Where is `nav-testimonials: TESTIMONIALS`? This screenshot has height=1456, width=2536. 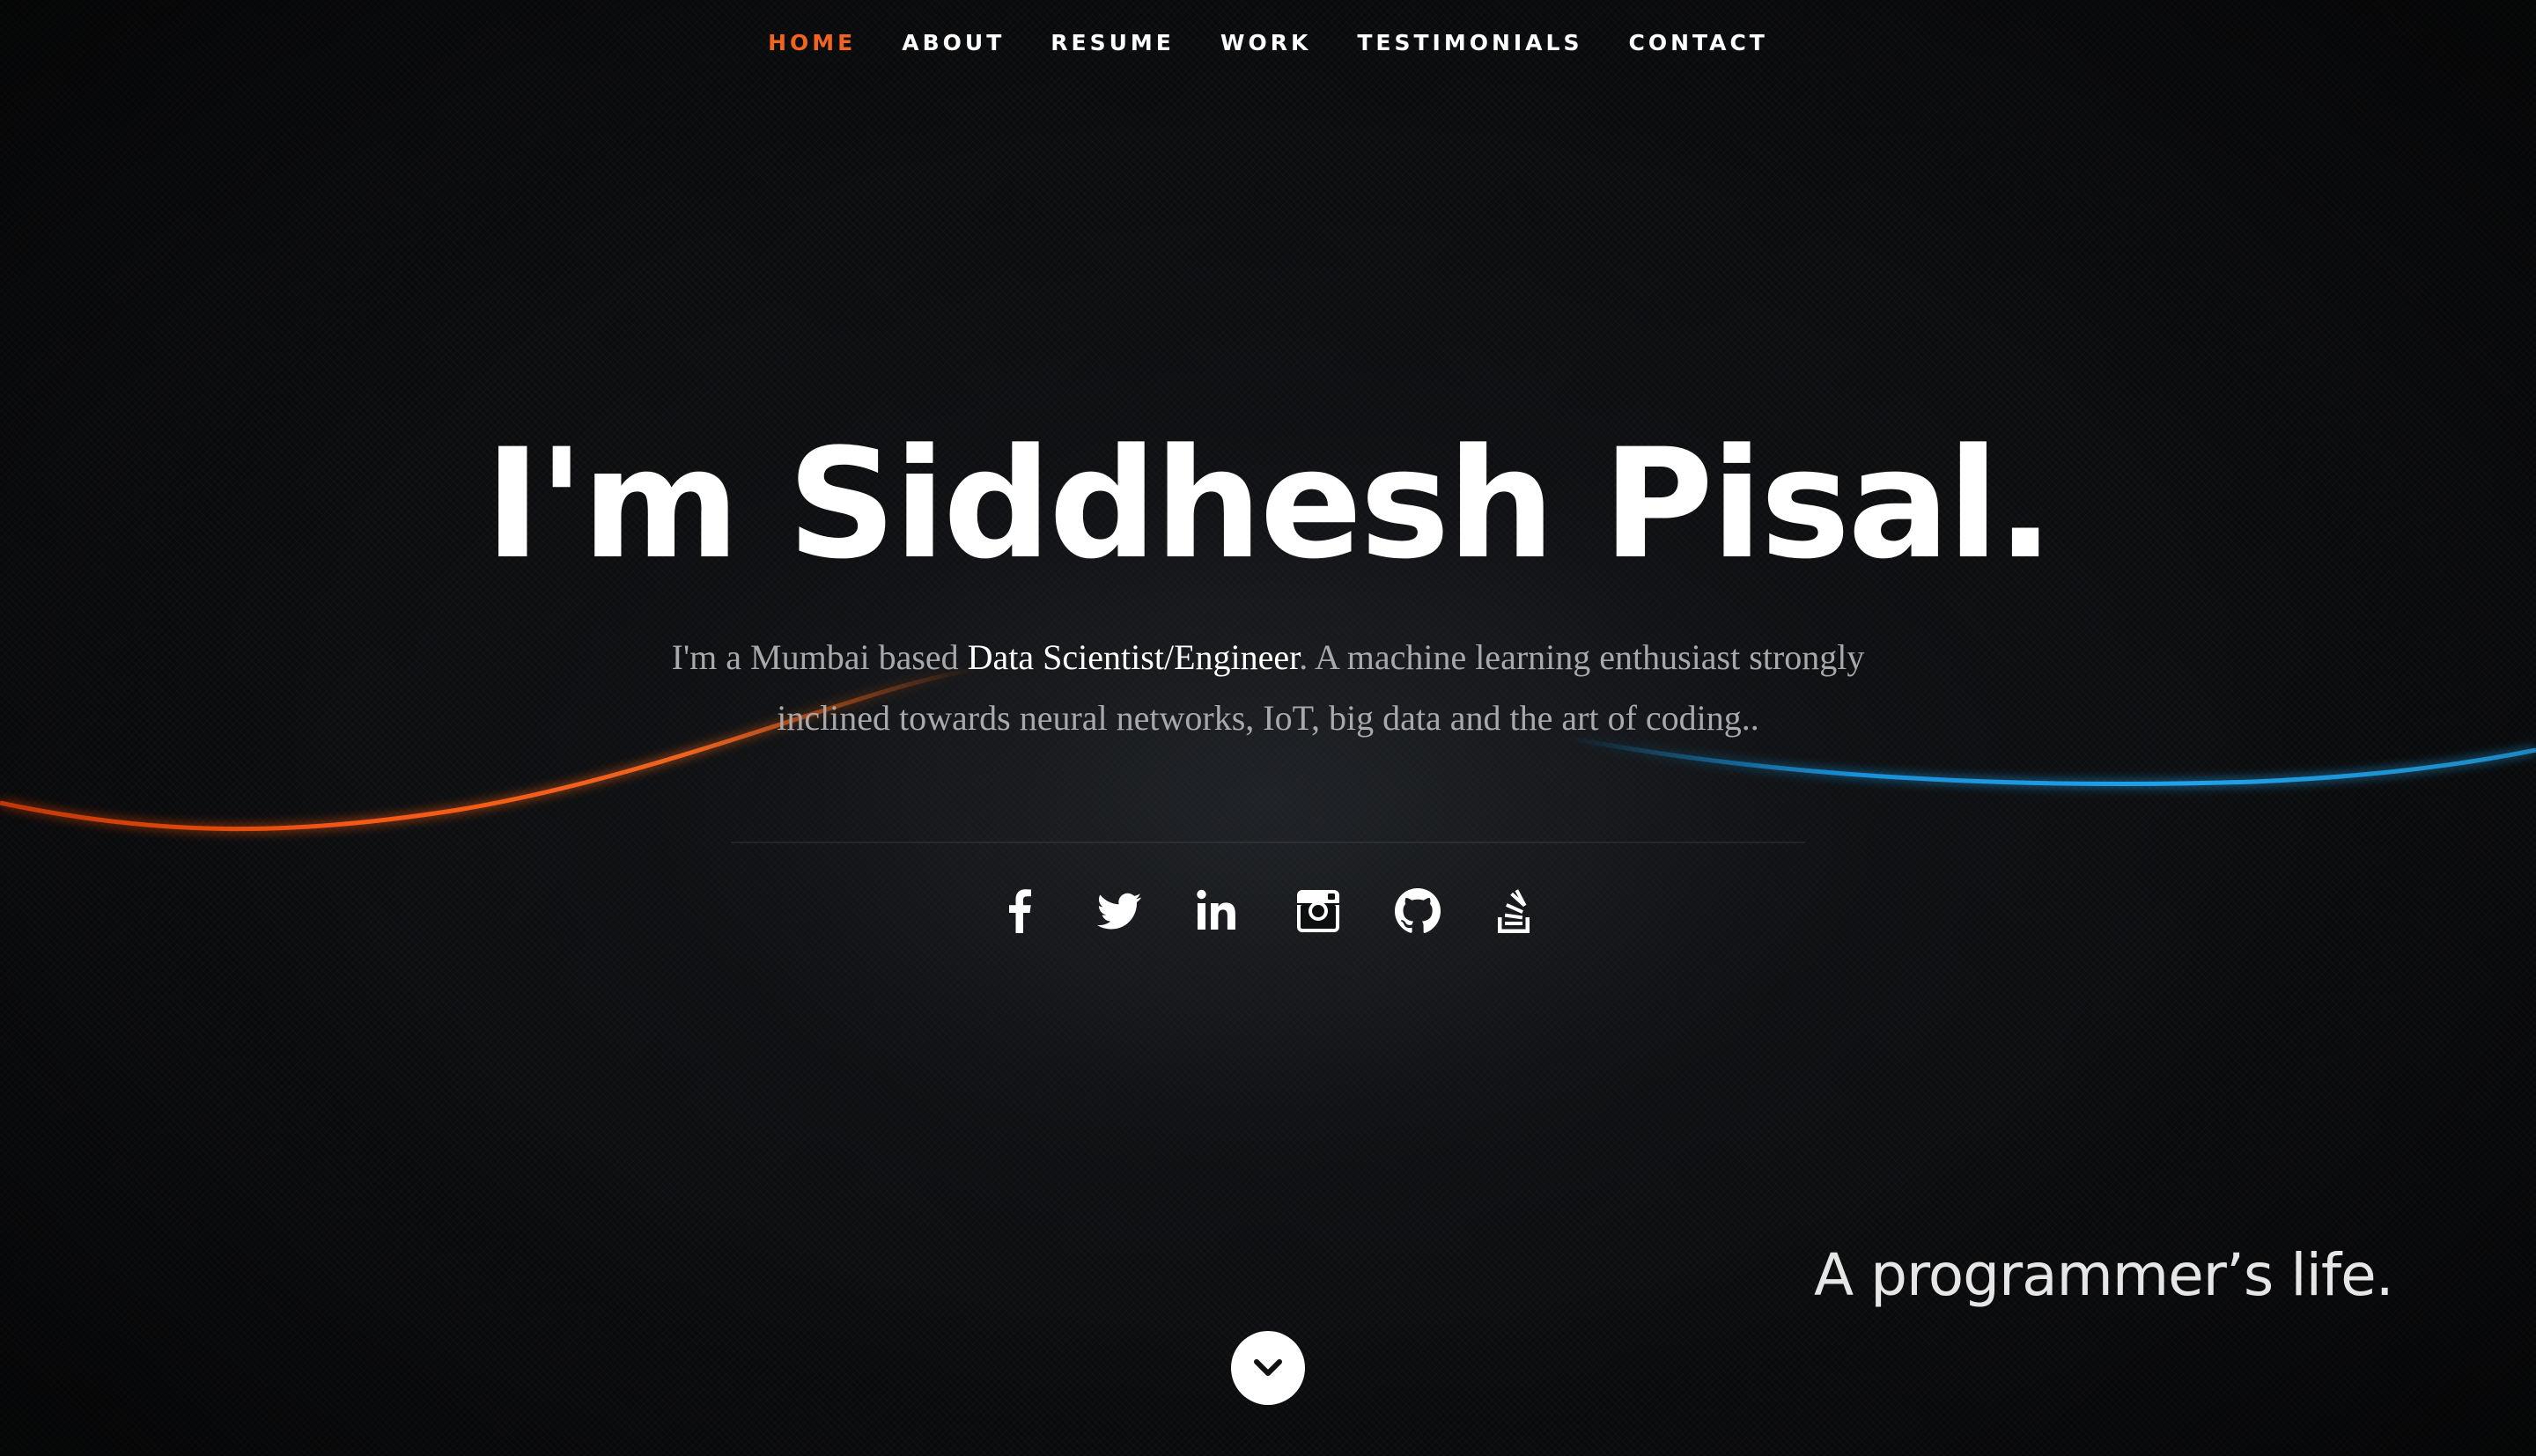
nav-testimonials: TESTIMONIALS is located at coordinates (1469, 42).